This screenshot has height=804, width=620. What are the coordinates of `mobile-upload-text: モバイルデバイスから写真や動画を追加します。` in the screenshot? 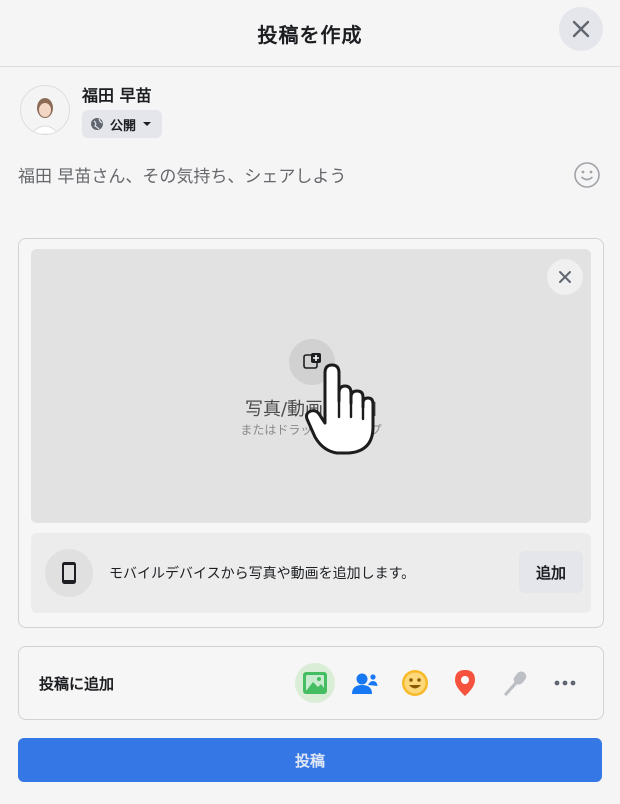 It's located at (262, 574).